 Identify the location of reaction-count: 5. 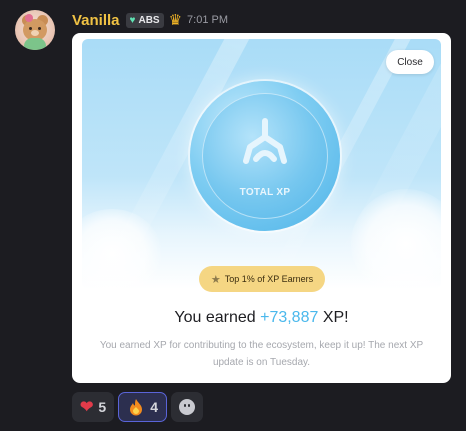
(102, 407).